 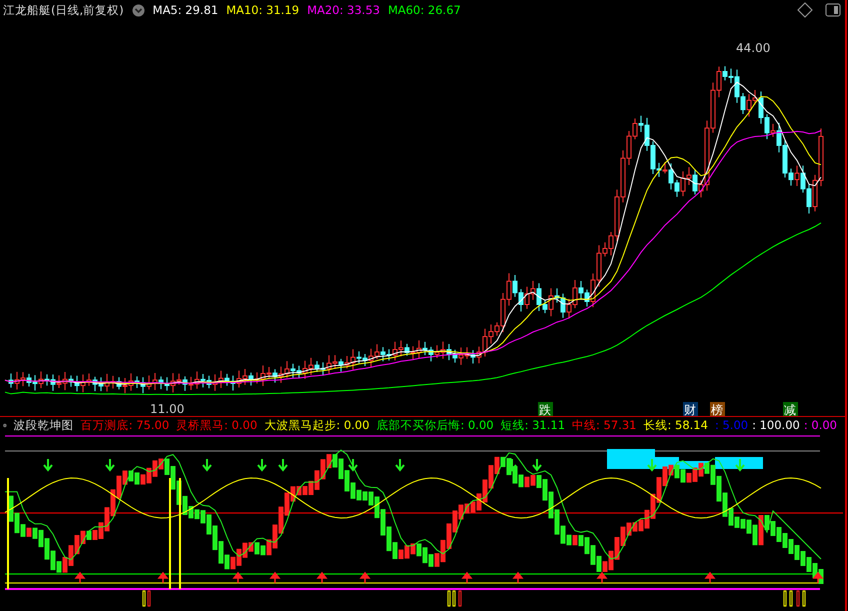 What do you see at coordinates (790, 409) in the screenshot?
I see `event-marker: 减` at bounding box center [790, 409].